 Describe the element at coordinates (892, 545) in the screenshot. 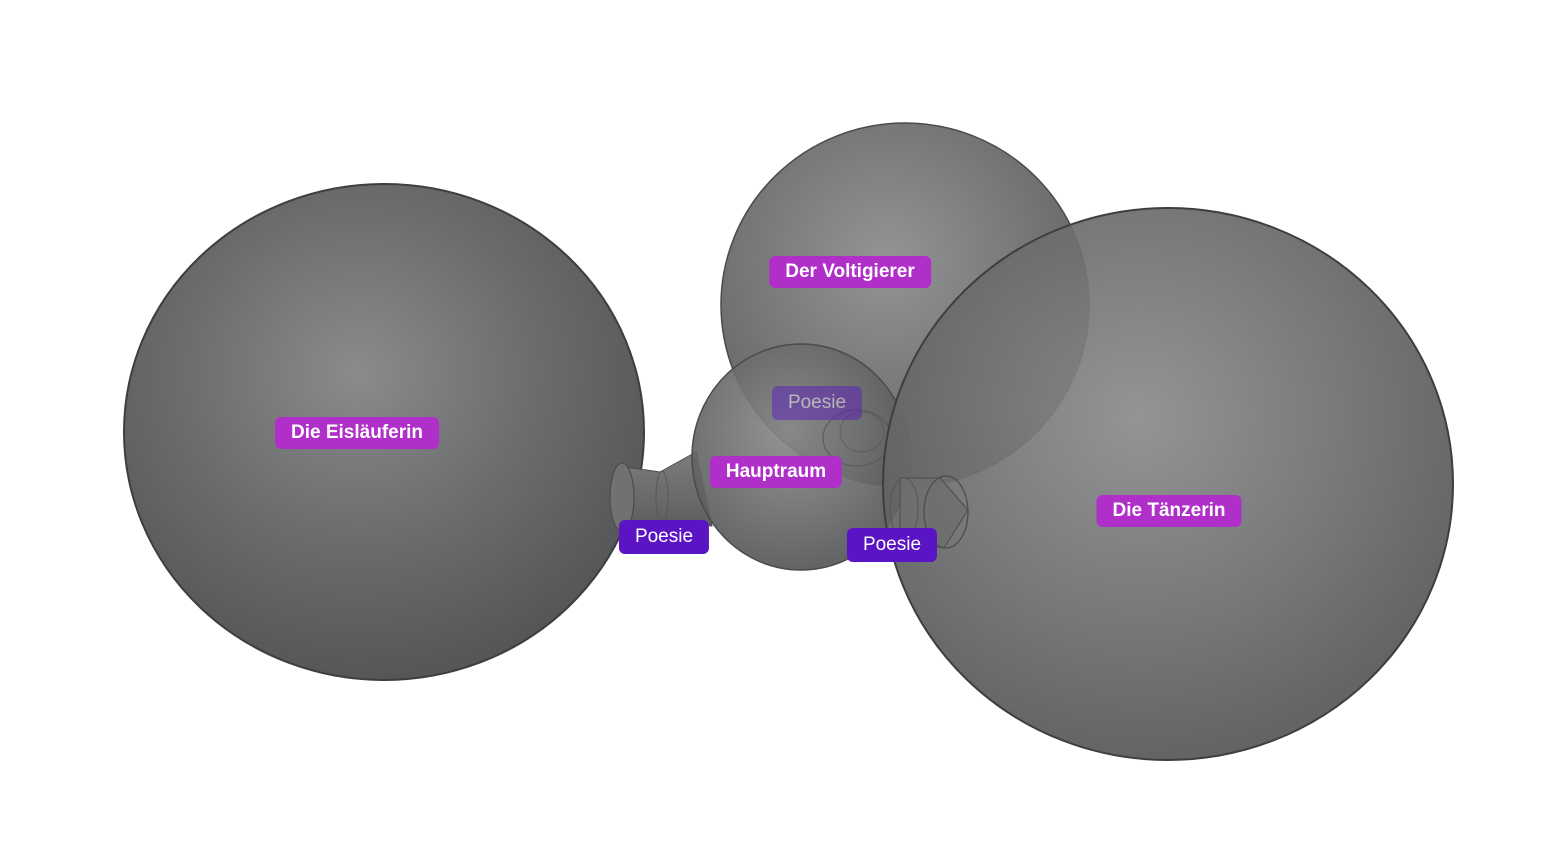

I see `portal-label-poesie-taenzerin: Poesie` at that location.